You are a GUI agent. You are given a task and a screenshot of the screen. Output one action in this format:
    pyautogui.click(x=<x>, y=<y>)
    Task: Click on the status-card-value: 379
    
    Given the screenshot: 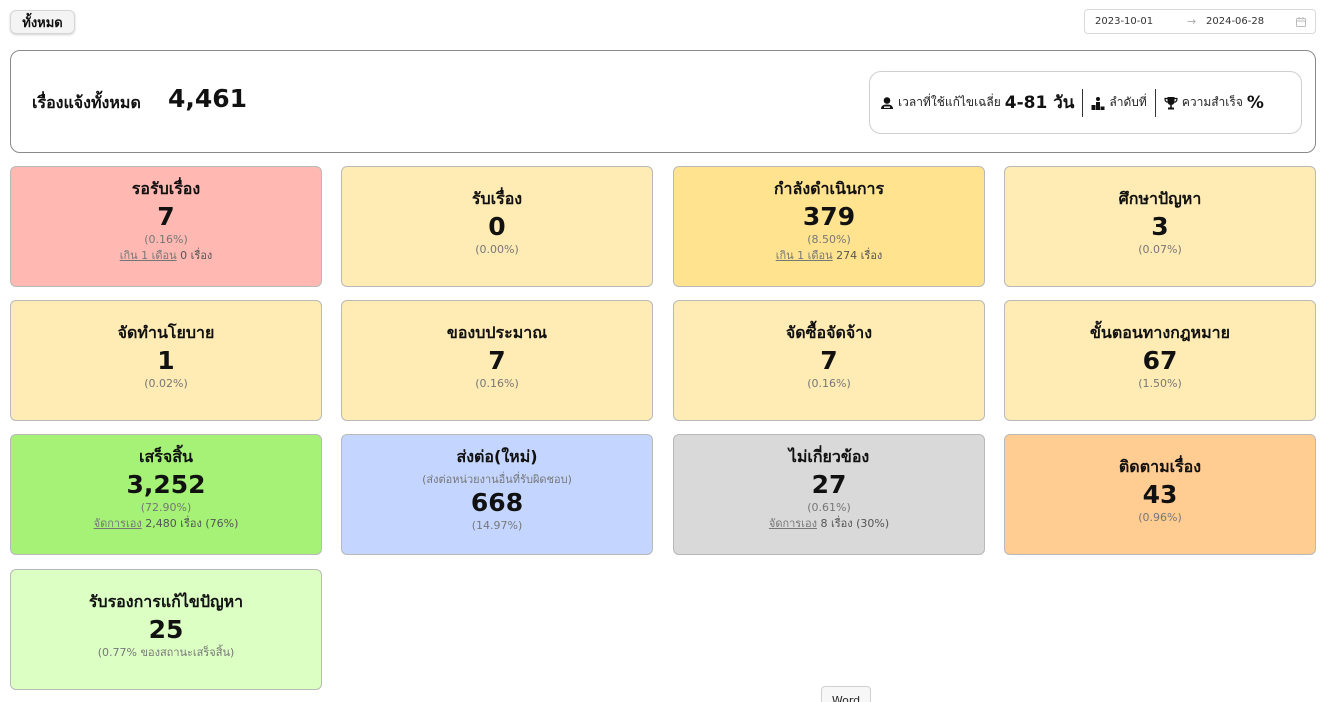 What is the action you would take?
    pyautogui.click(x=829, y=216)
    